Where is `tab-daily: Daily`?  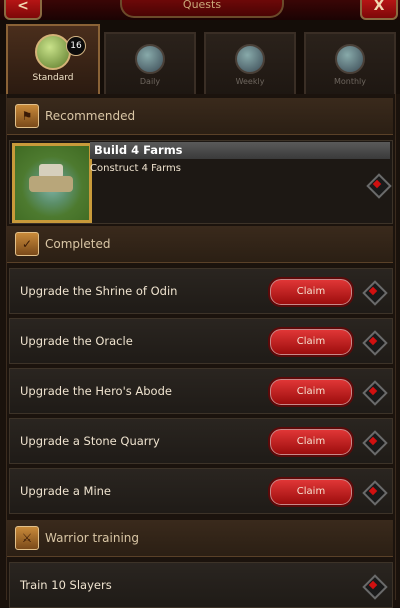 tab-daily: Daily is located at coordinates (150, 63).